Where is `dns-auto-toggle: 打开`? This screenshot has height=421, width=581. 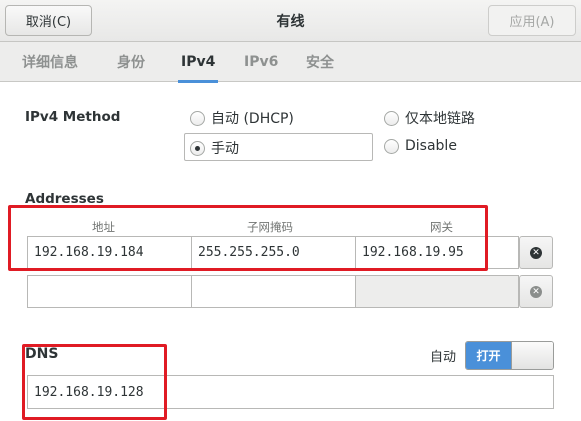 dns-auto-toggle: 打开 is located at coordinates (509, 355).